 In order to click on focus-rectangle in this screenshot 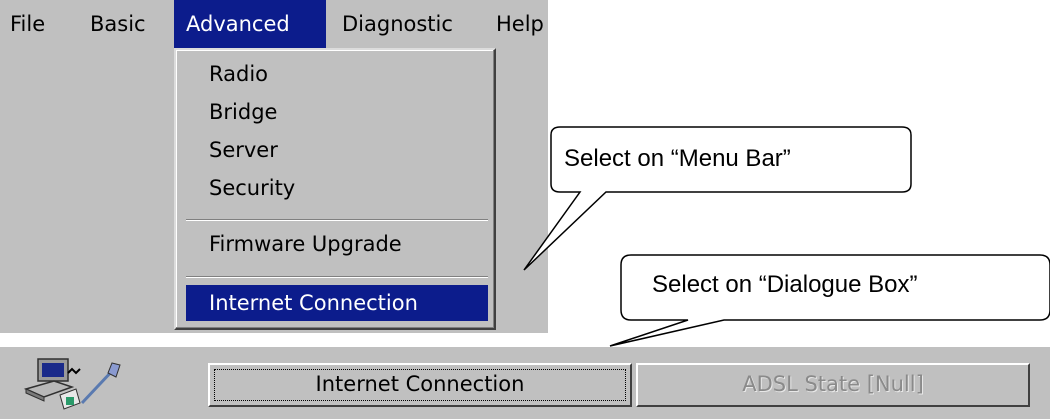, I will do `click(420, 385)`.